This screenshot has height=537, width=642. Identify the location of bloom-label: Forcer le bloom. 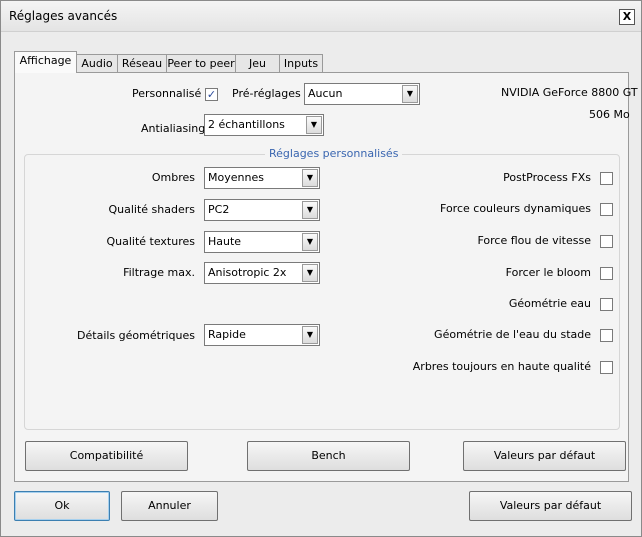
(548, 272).